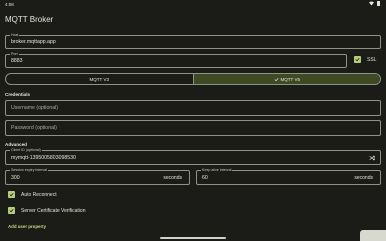 This screenshot has width=386, height=241. I want to click on password-placeholder: Password (optional), so click(34, 128).